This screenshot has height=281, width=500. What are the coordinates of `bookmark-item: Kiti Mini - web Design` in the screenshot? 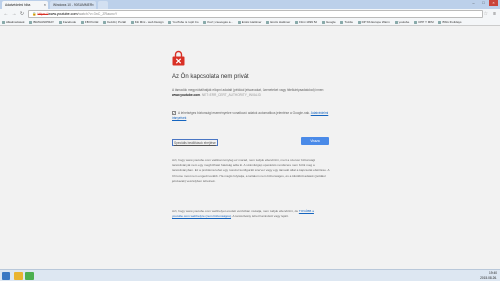 It's located at (147, 22).